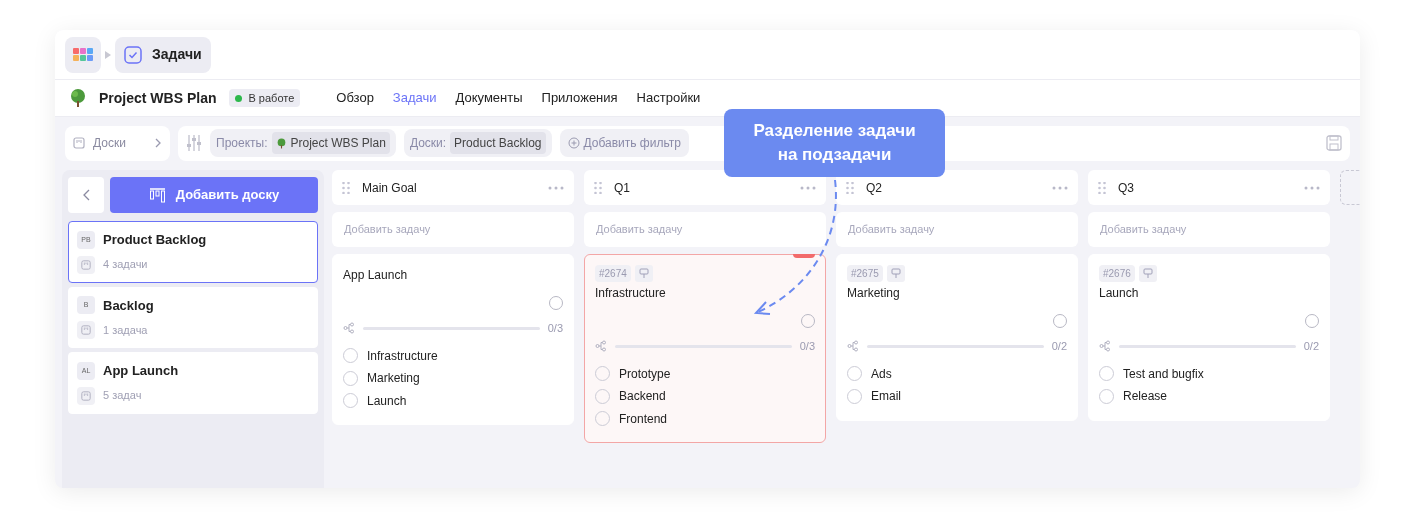  I want to click on task-count: 4 задачи, so click(125, 265).